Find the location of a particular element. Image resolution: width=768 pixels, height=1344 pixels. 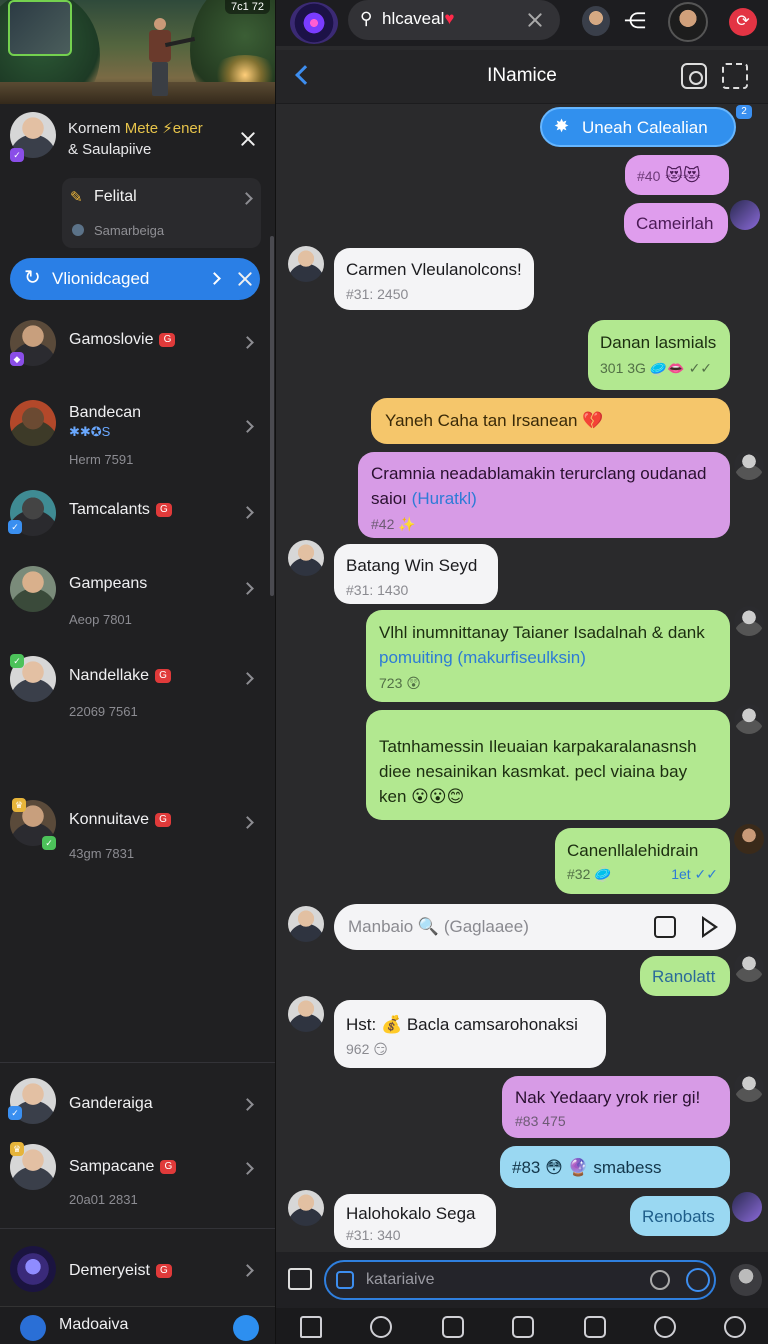

message-bubble: Ranolatt is located at coordinates (685, 976).